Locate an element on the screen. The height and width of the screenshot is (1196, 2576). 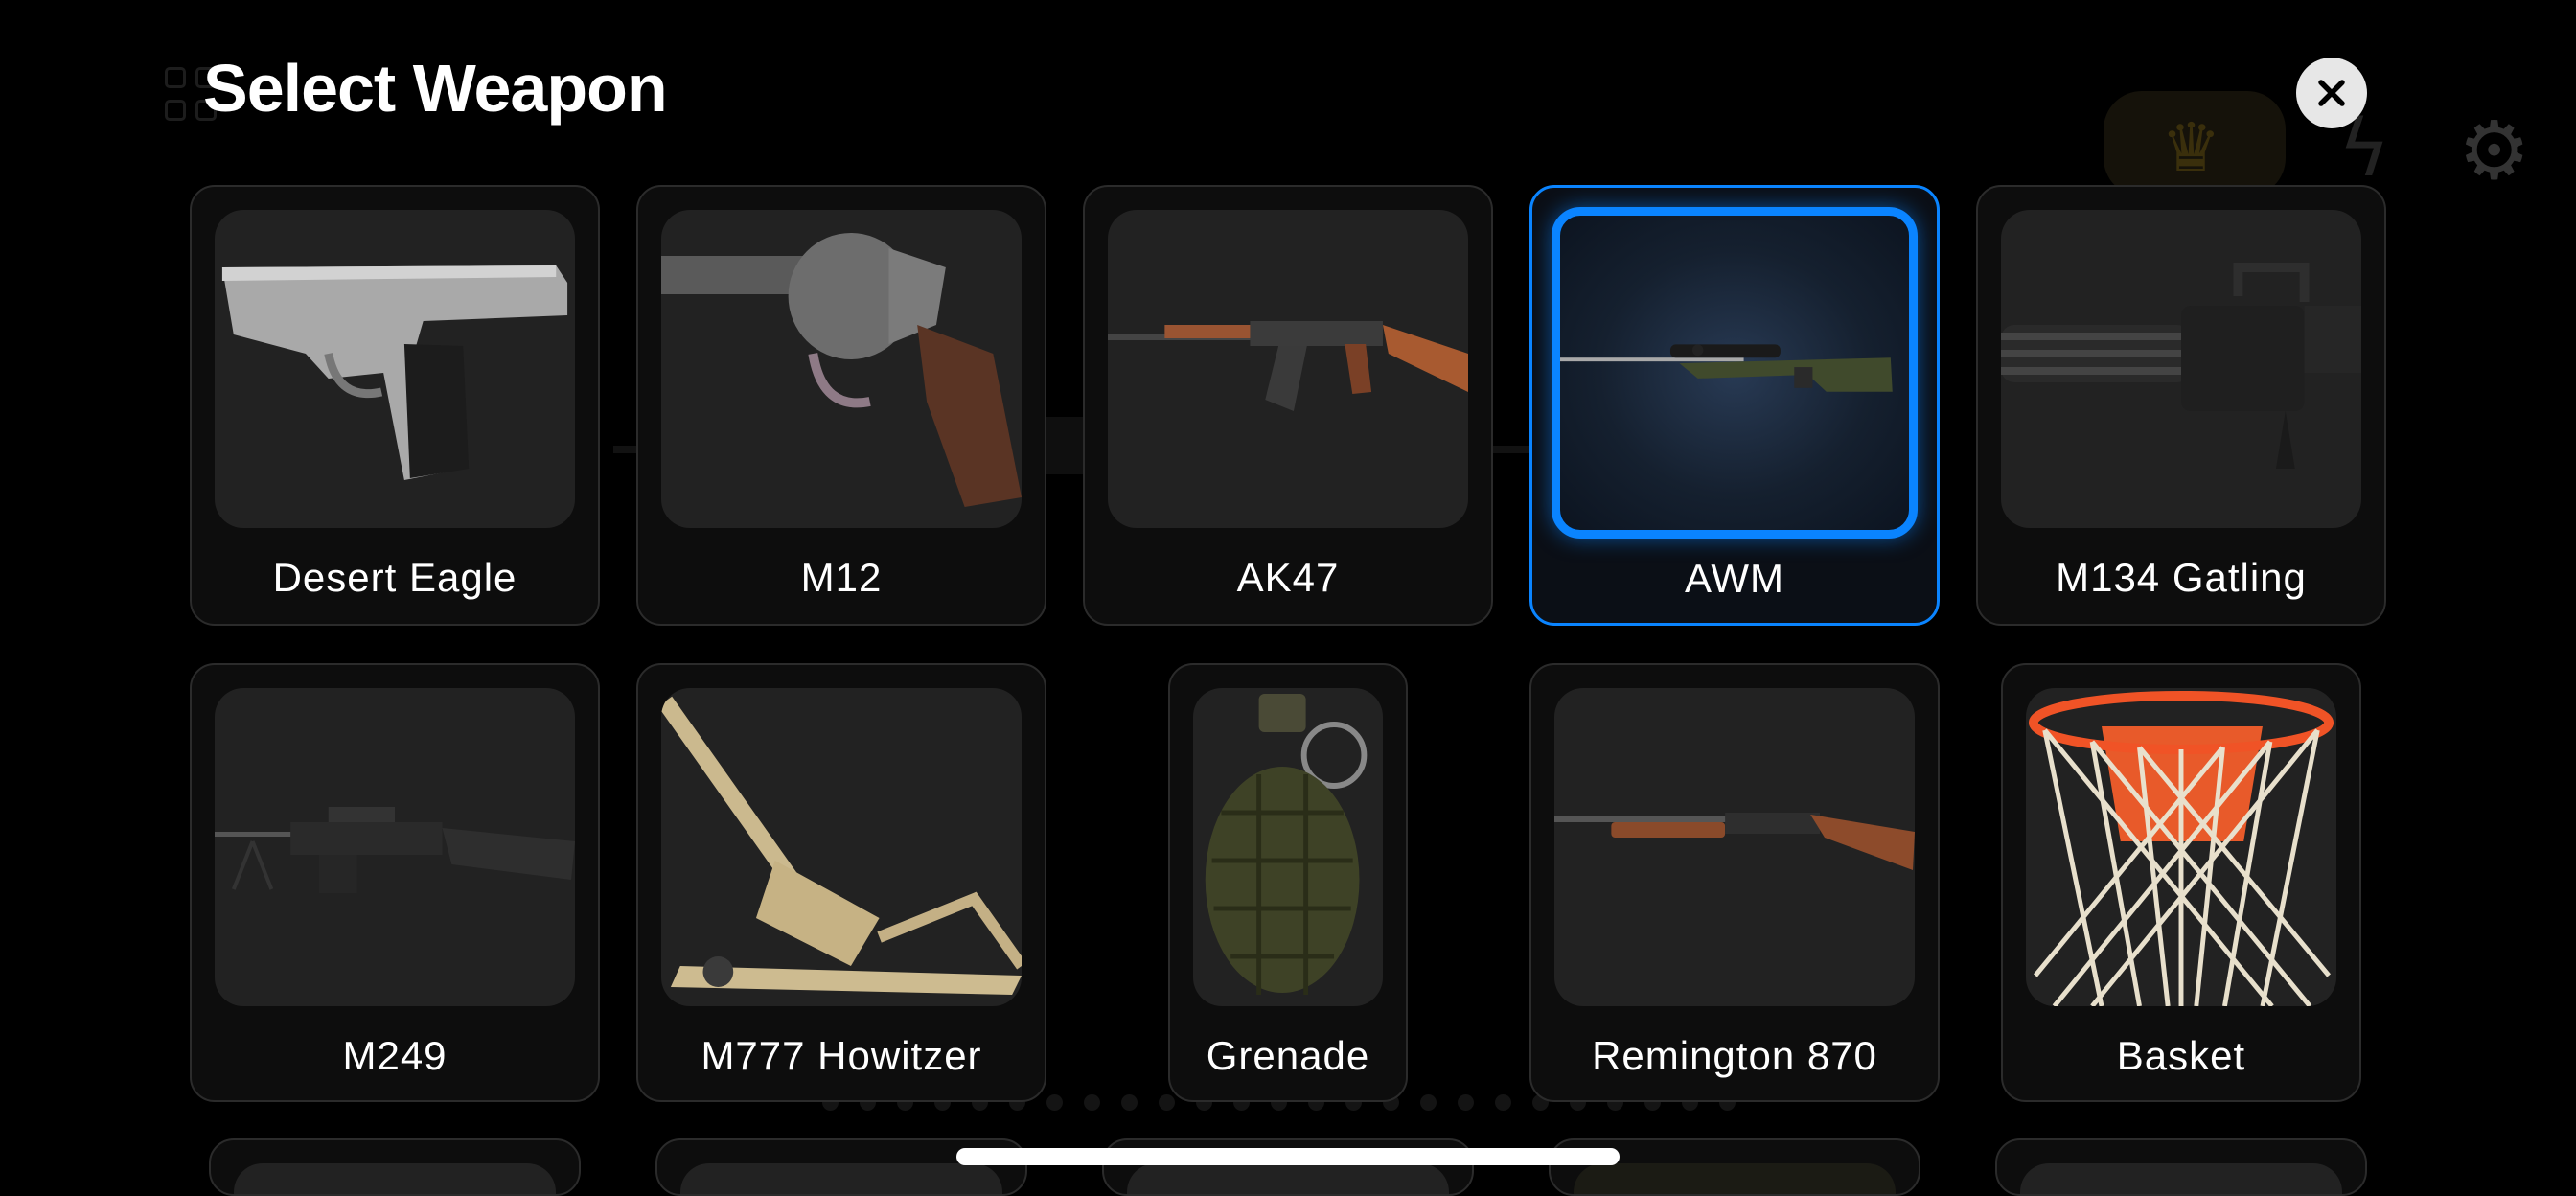
m12-revolver-image is located at coordinates (841, 369).